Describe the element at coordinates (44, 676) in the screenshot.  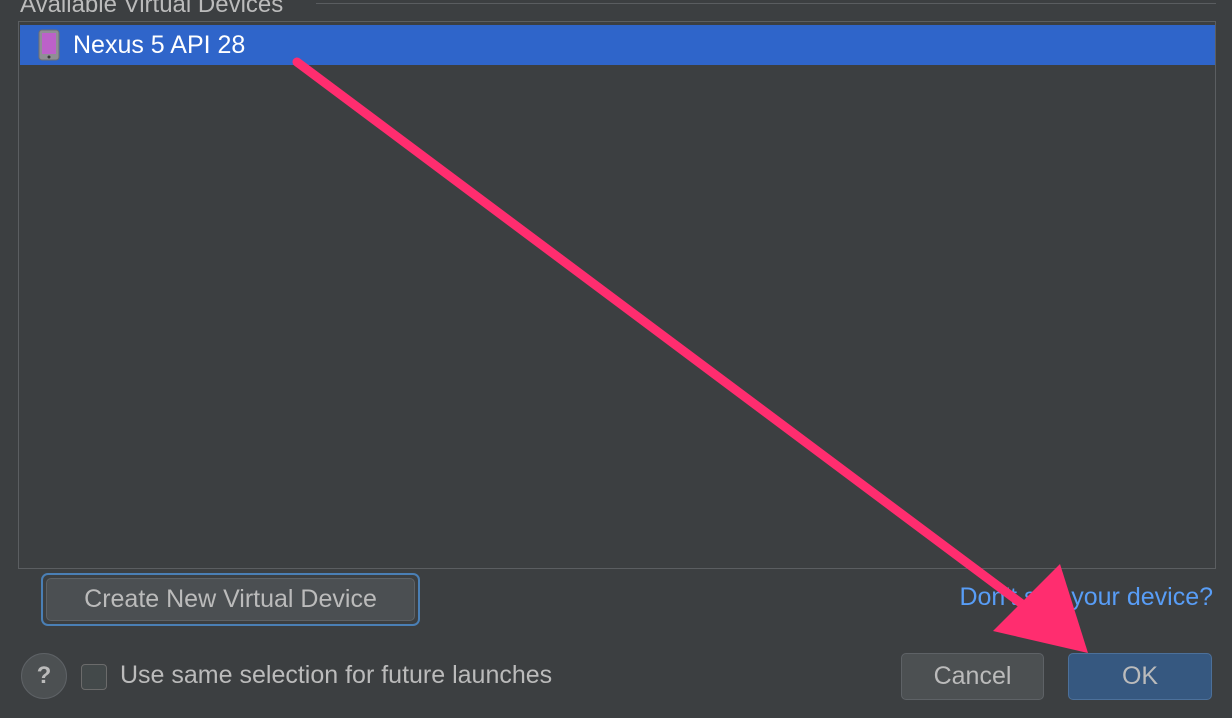
I see `help-button: ?` at that location.